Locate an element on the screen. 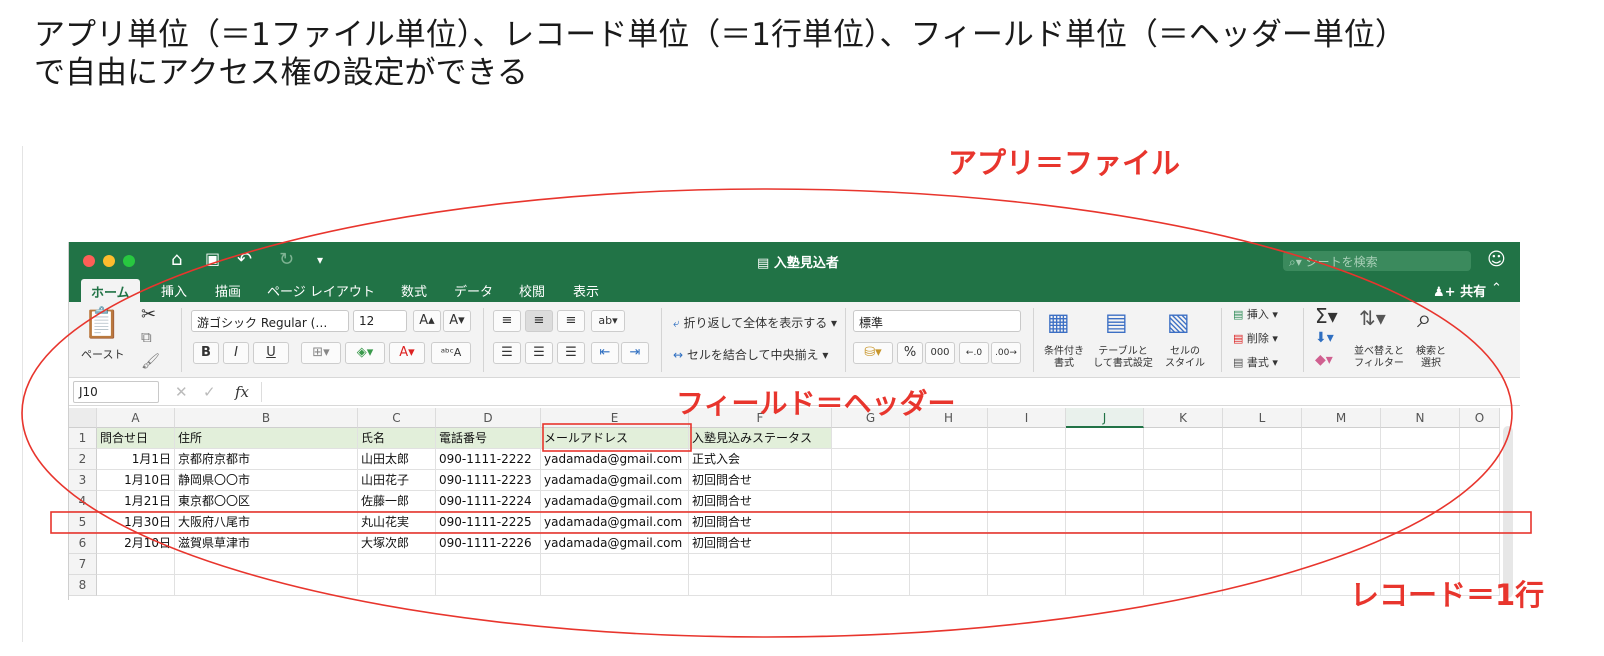 The width and height of the screenshot is (1604, 656). app-annotation: アプリ＝ファイル is located at coordinates (1064, 163).